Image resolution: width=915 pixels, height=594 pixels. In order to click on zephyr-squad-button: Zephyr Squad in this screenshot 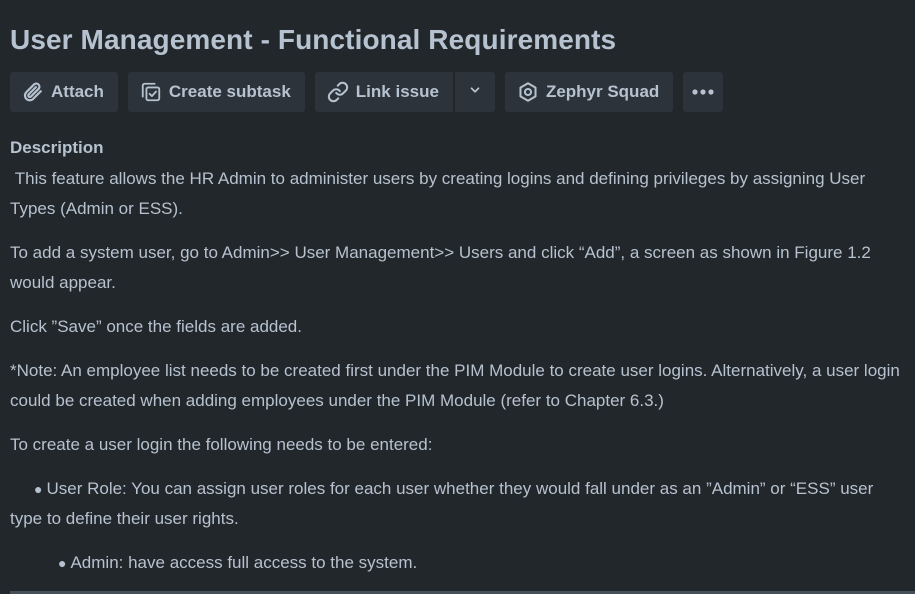, I will do `click(589, 92)`.